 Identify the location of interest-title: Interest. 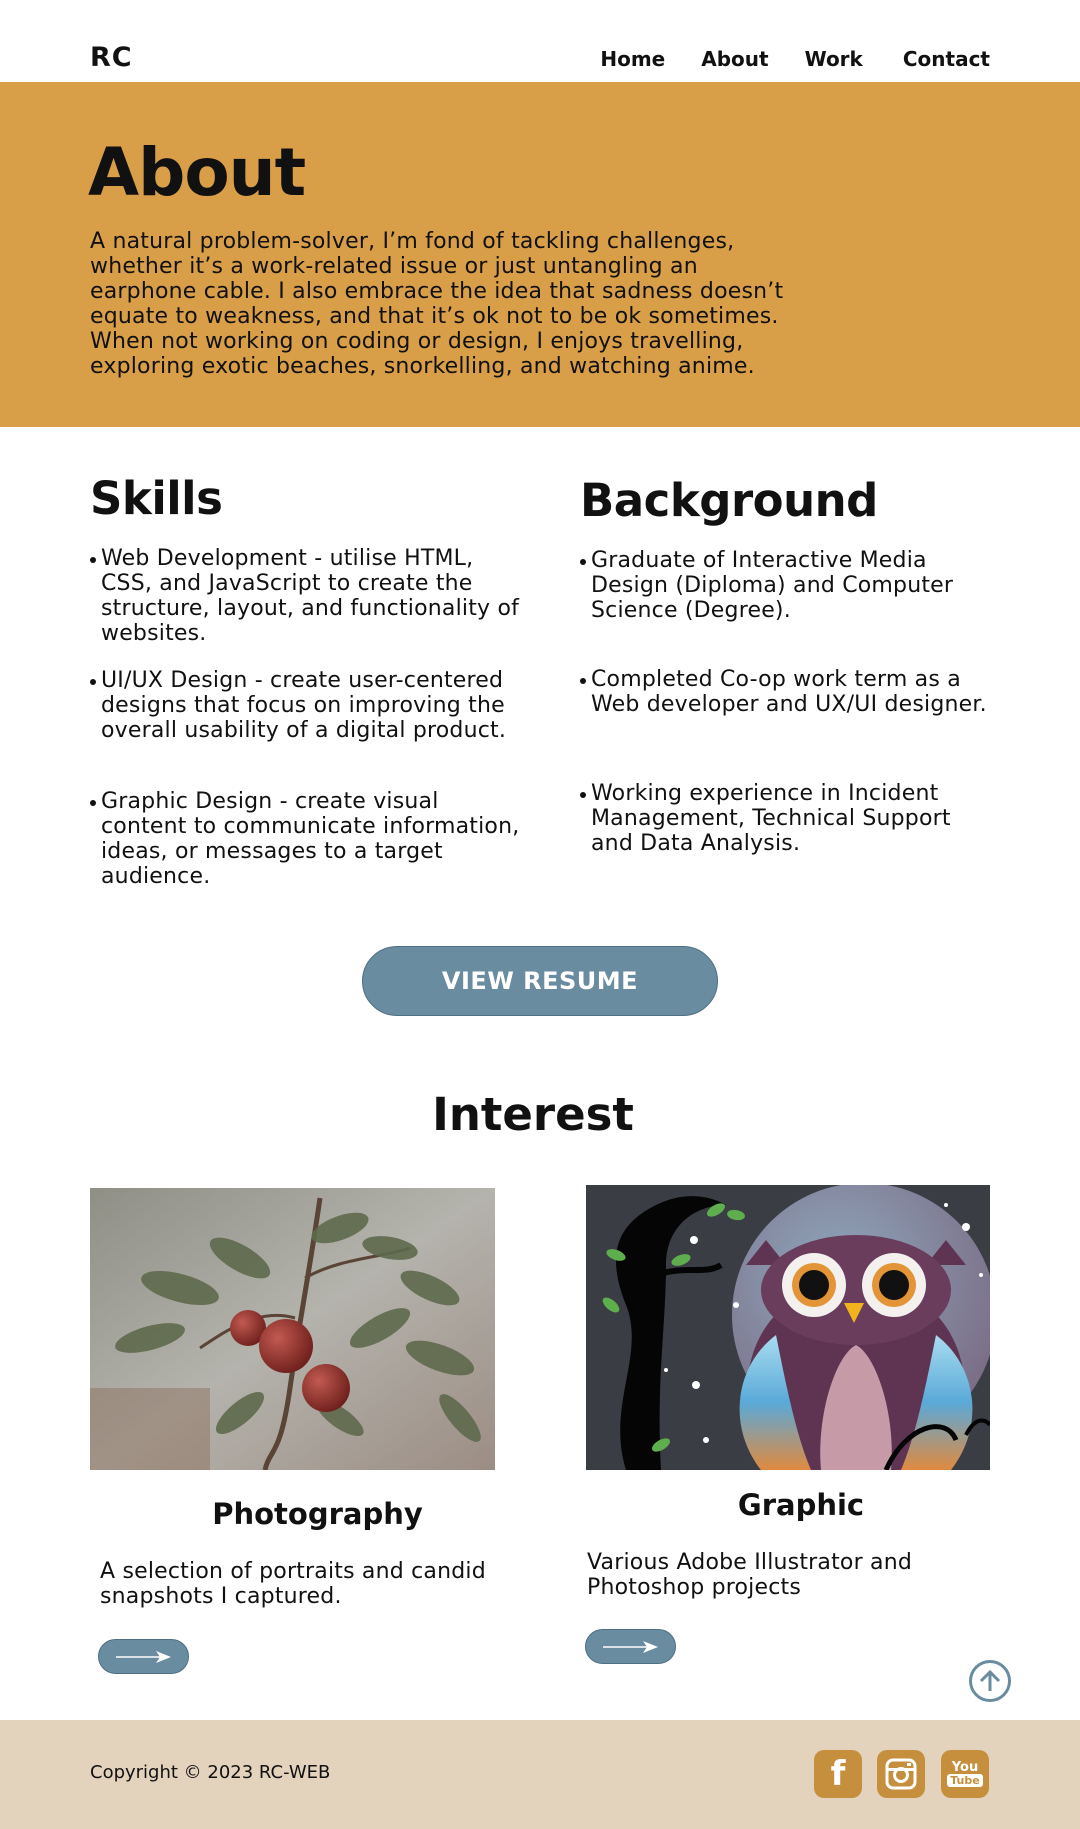
(533, 1114).